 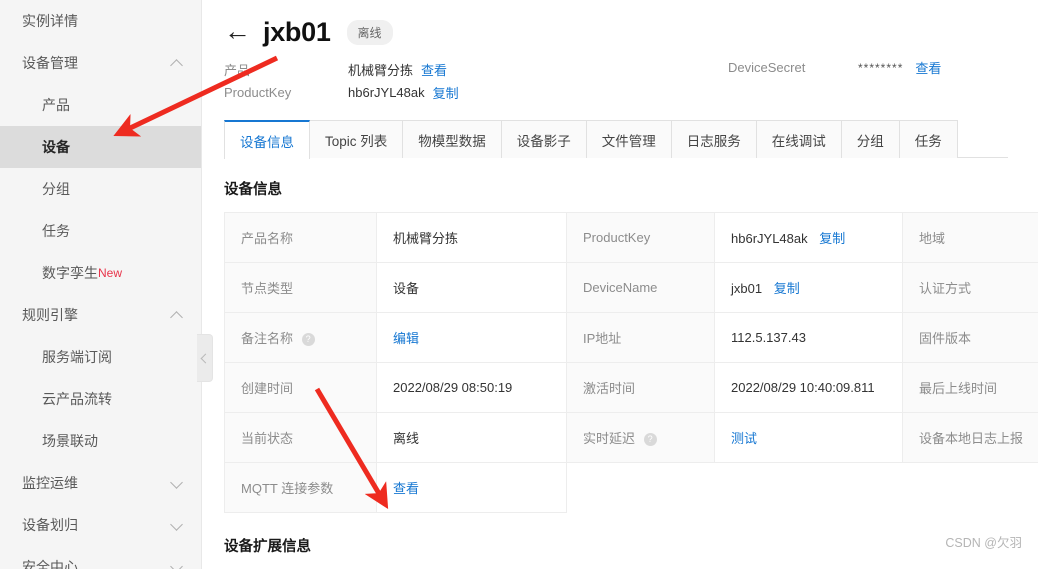 What do you see at coordinates (100, 231) in the screenshot?
I see `sidebar-item-tasks: 任务` at bounding box center [100, 231].